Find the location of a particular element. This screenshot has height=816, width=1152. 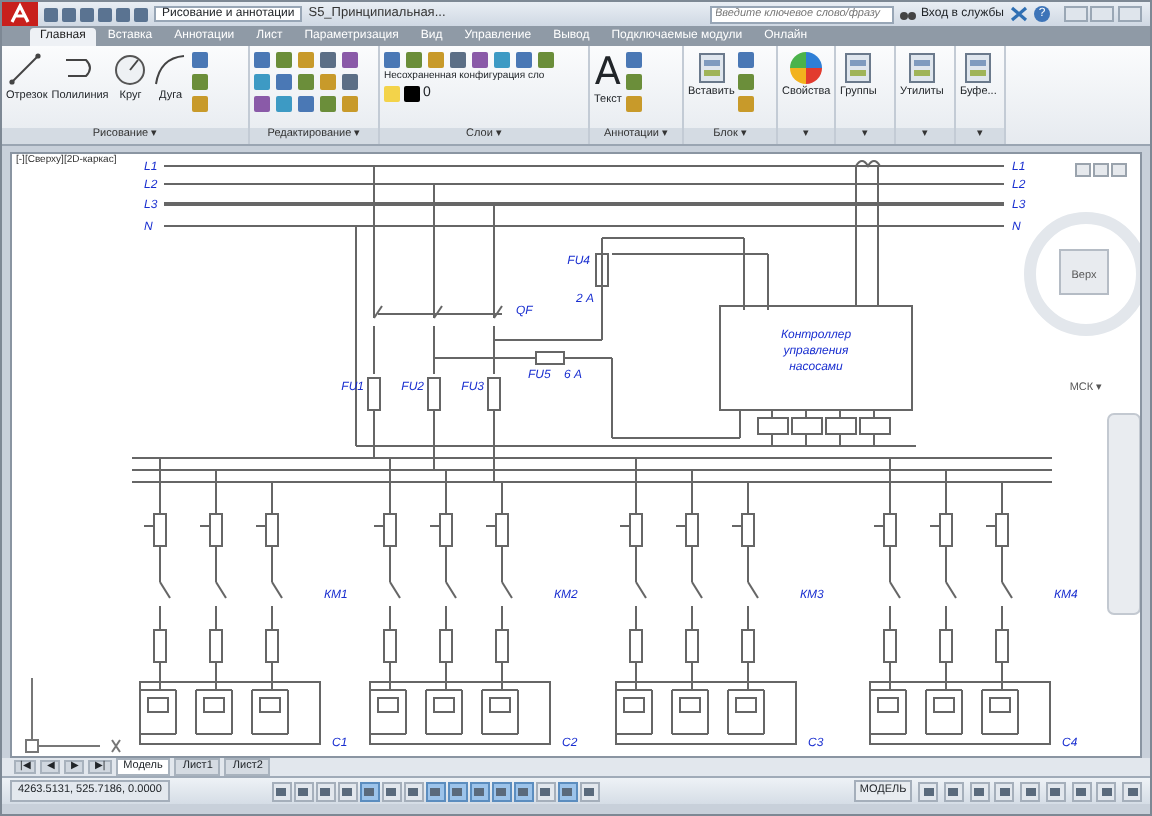

color-wheel-icon is located at coordinates (806, 68).